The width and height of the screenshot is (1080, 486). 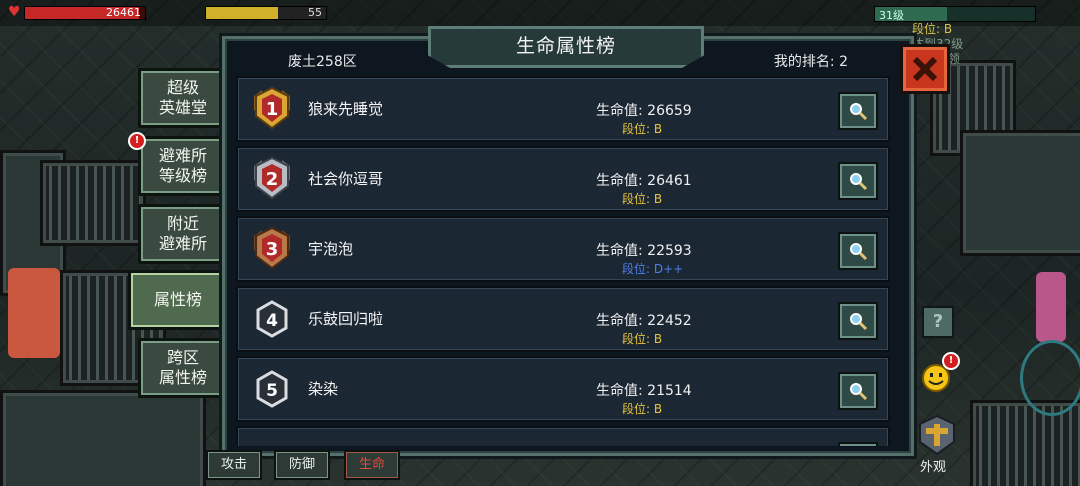 I want to click on background-cage, so click(x=93, y=203).